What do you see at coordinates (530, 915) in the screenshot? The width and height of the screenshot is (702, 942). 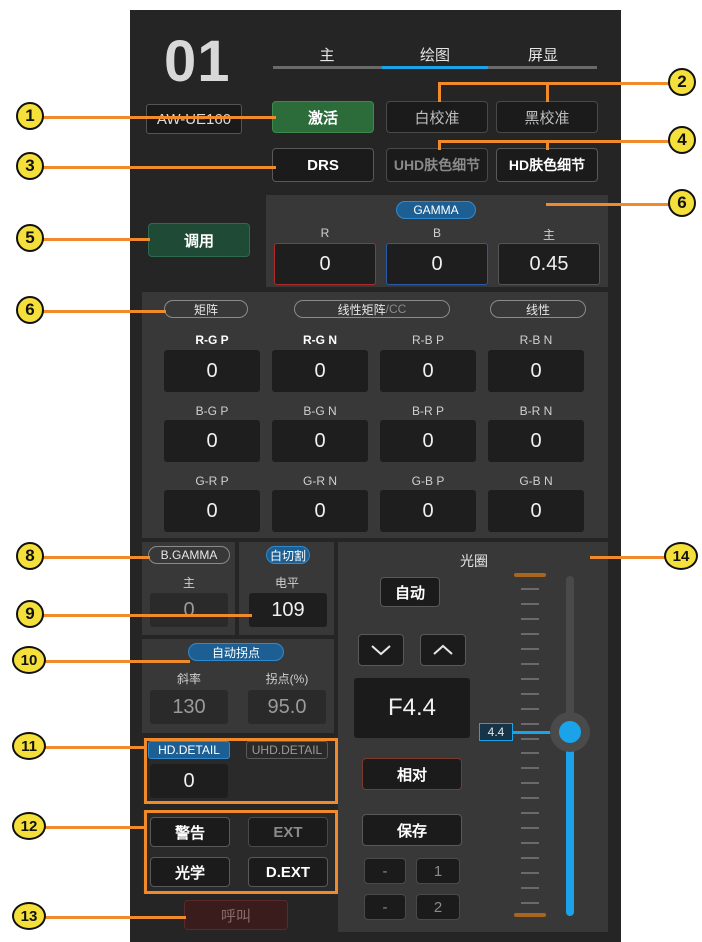 I see `scale-bottom-marker` at bounding box center [530, 915].